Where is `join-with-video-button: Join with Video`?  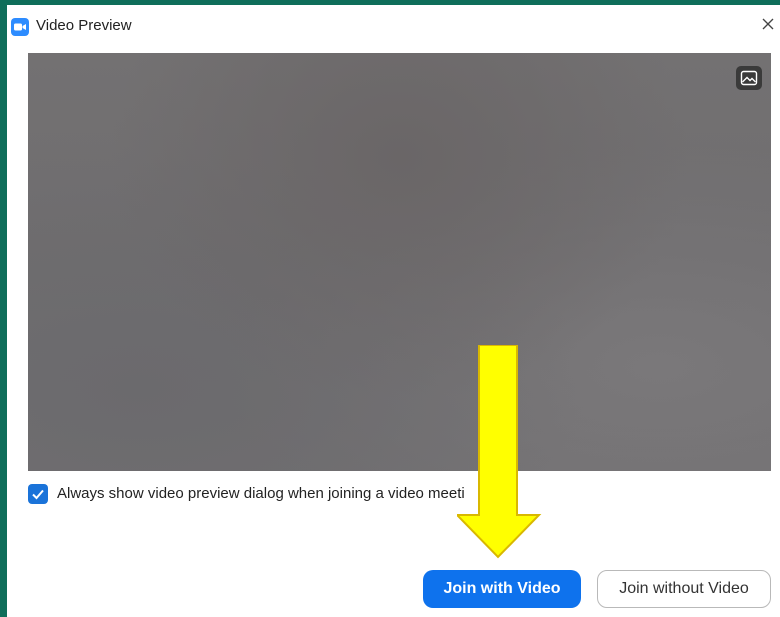
join-with-video-button: Join with Video is located at coordinates (502, 589).